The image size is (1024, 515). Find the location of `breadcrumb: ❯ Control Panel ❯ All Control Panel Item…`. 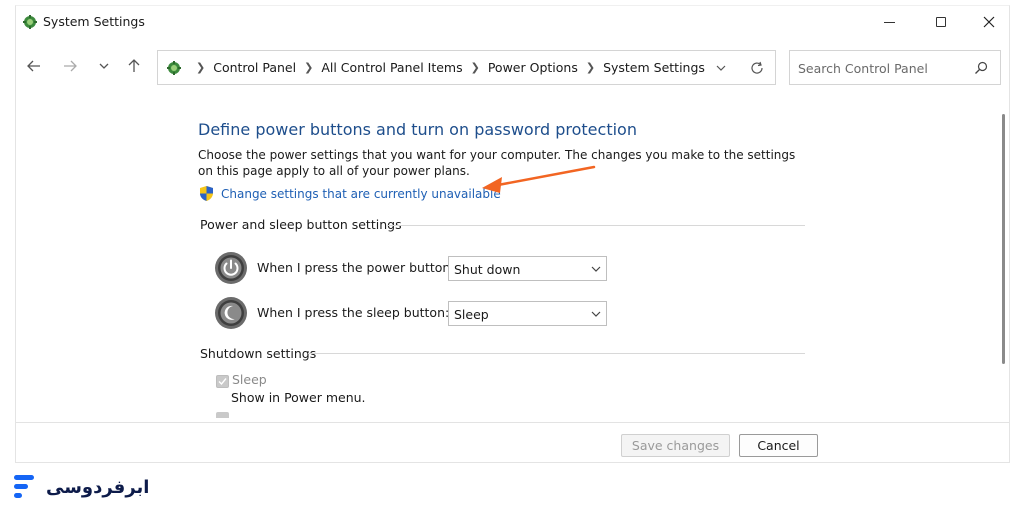

breadcrumb: ❯ Control Panel ❯ All Control Panel Item… is located at coordinates (446, 67).